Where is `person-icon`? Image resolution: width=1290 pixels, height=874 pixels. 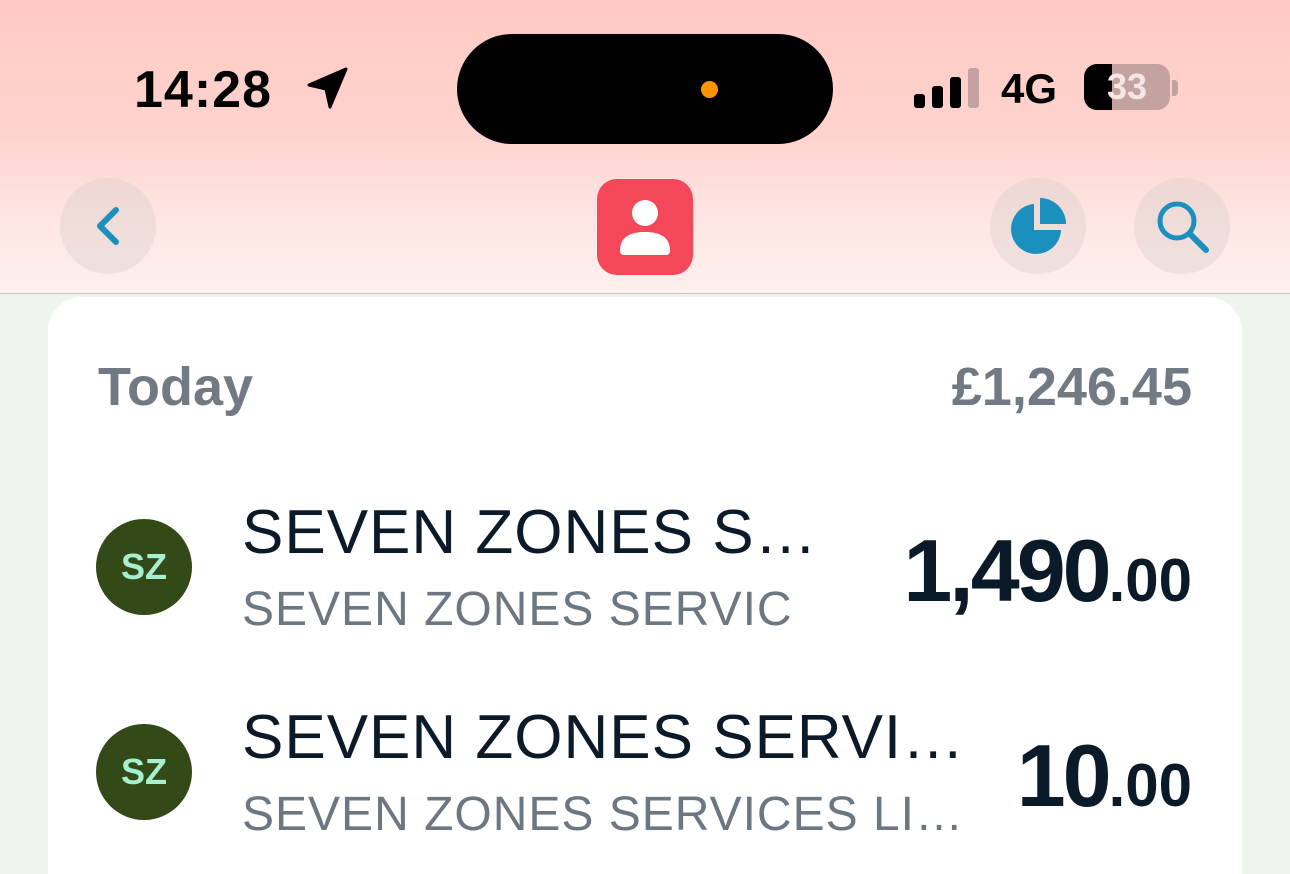
person-icon is located at coordinates (645, 227).